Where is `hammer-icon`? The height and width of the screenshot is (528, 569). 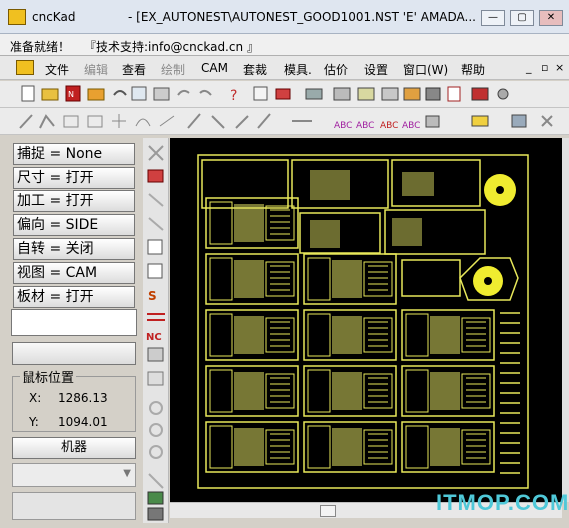
hammer-icon is located at coordinates (433, 94).